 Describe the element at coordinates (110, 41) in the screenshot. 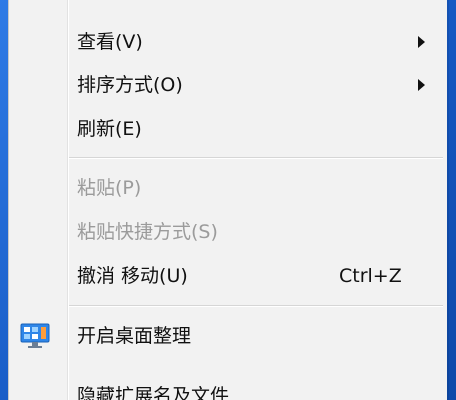

I see `menu-item-label: 查看(V)` at that location.